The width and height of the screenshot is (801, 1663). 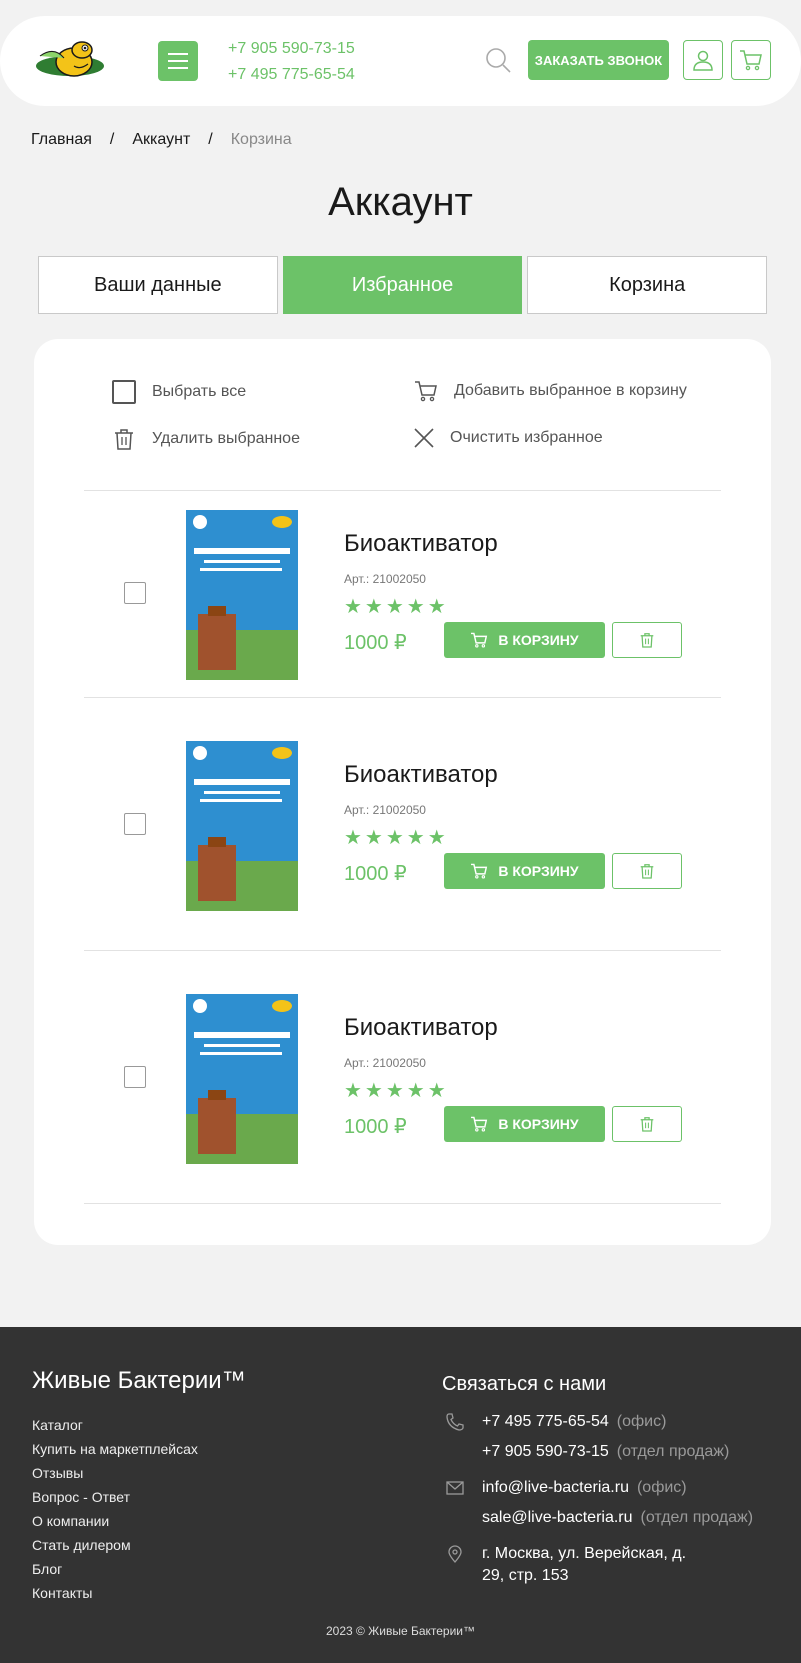 I want to click on mail-icon, so click(x=455, y=1488).